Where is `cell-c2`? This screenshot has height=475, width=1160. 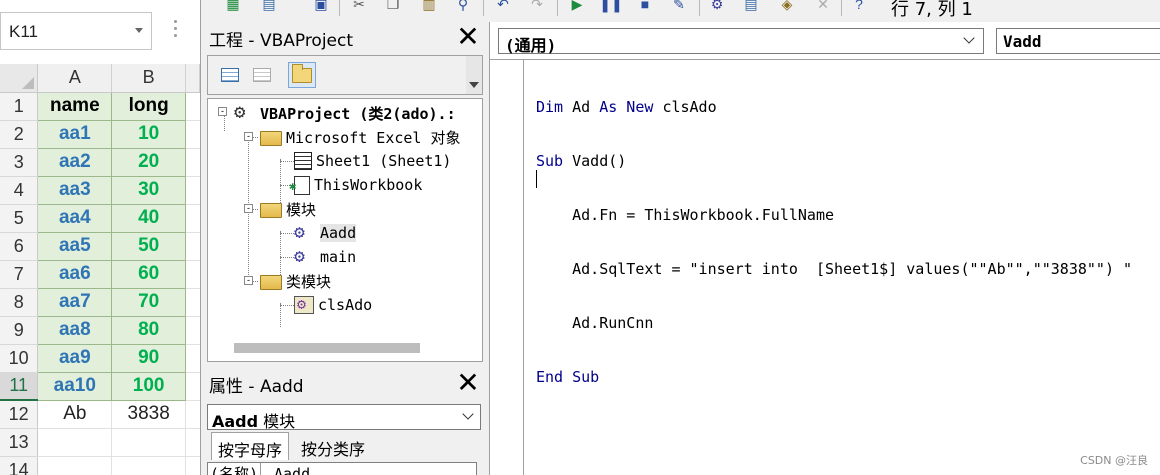 cell-c2 is located at coordinates (192, 134).